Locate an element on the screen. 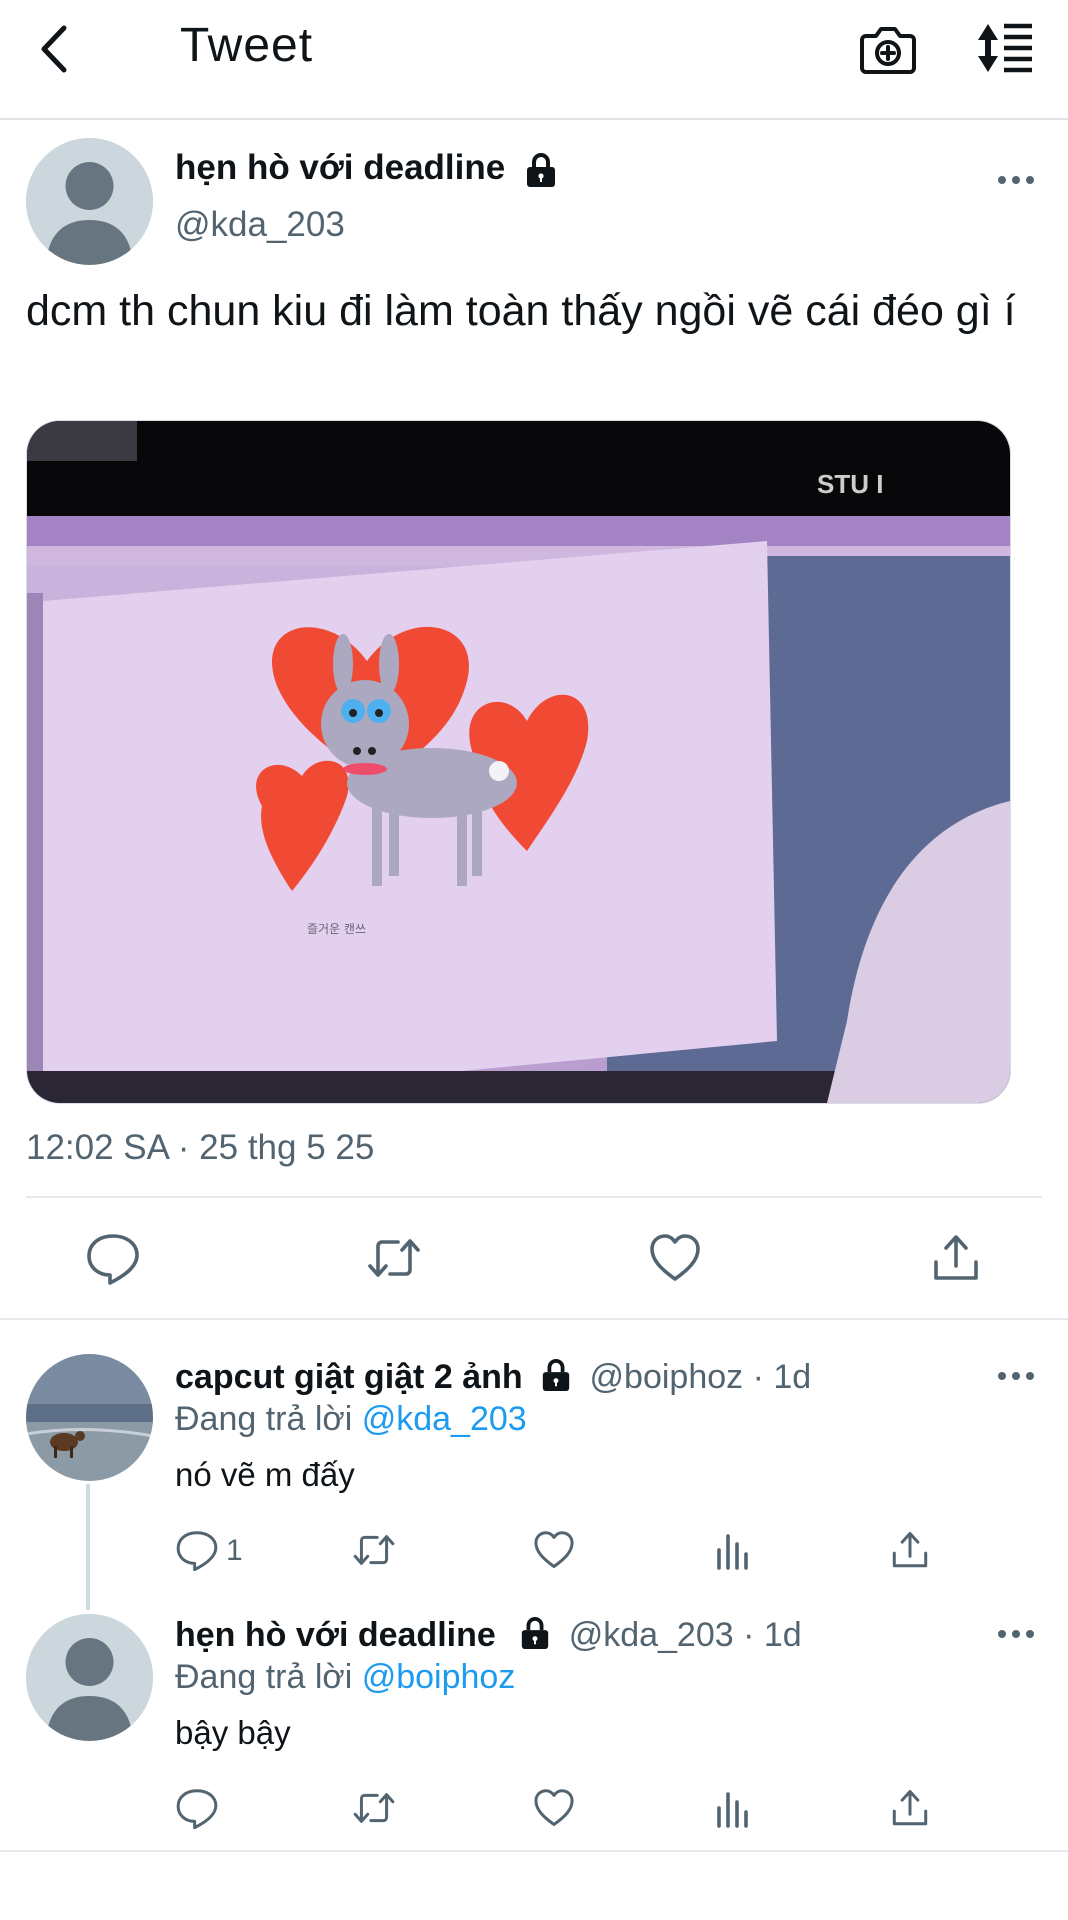 The width and height of the screenshot is (1068, 1920). replying-to: Đang trả lời @boiphoz is located at coordinates (345, 1677).